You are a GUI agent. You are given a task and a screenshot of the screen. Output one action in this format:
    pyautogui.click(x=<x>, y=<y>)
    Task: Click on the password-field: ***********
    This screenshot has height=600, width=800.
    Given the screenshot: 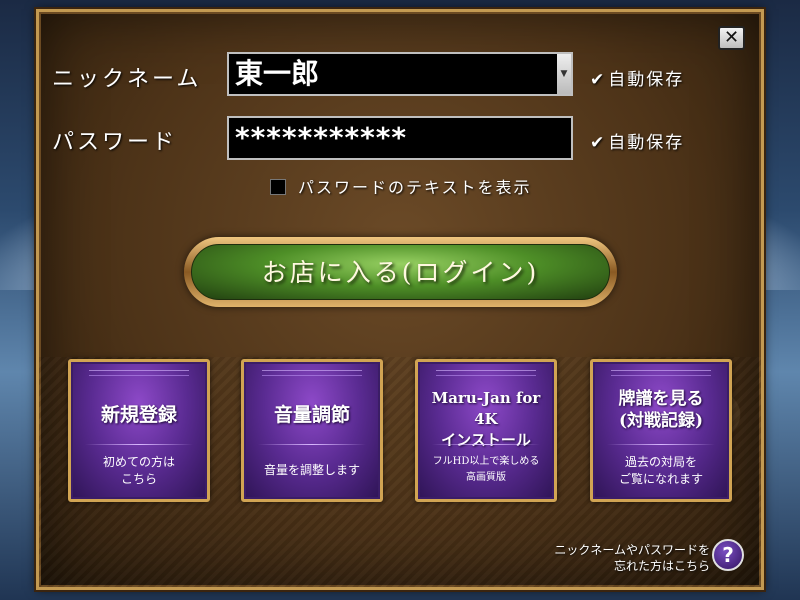 What is the action you would take?
    pyautogui.click(x=400, y=138)
    